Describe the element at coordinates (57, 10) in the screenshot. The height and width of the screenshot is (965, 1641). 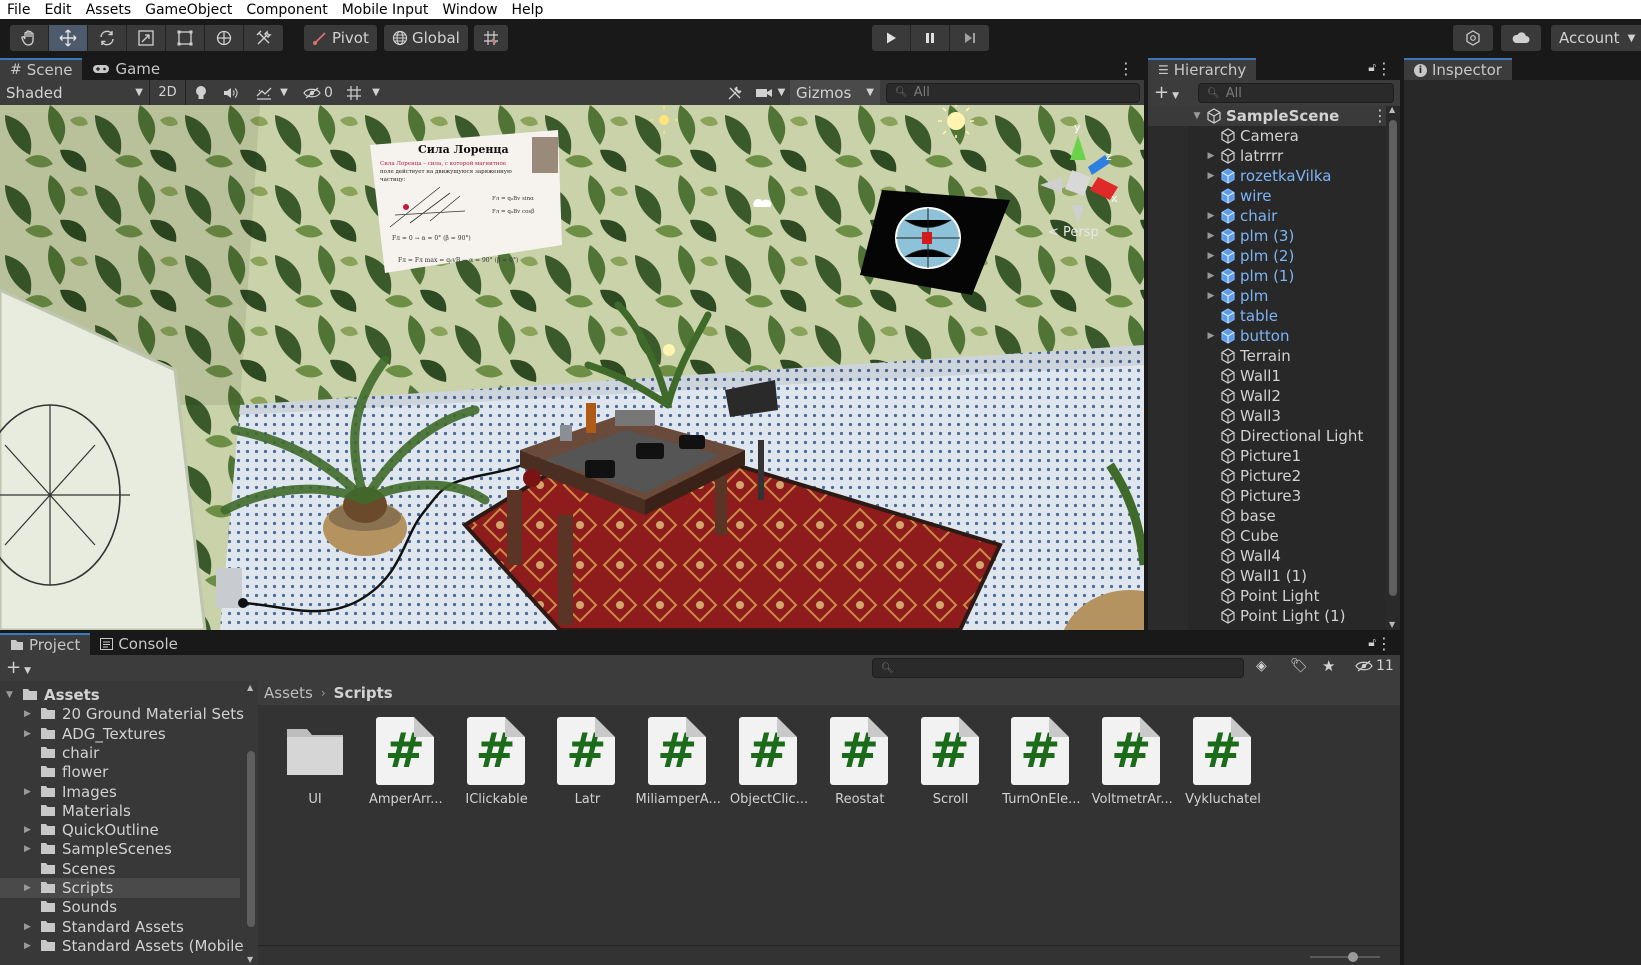
I see `menu-edit: Edit` at that location.